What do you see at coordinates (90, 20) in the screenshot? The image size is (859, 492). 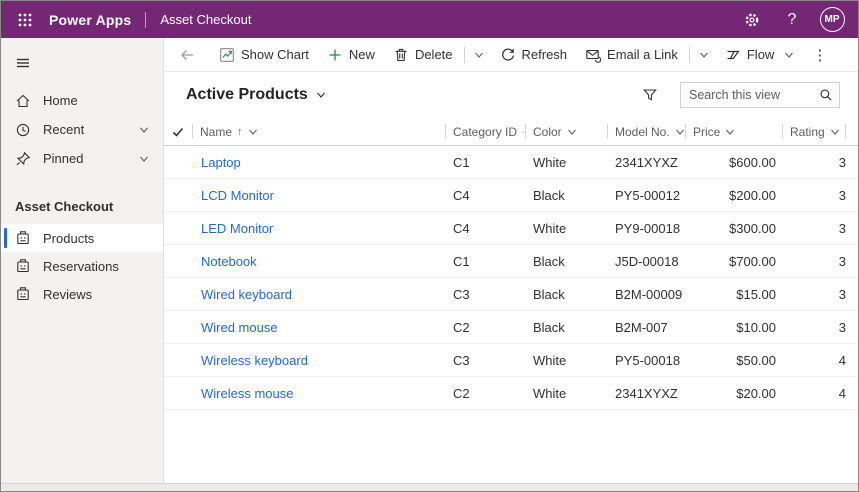 I see `app-name: Power Apps` at bounding box center [90, 20].